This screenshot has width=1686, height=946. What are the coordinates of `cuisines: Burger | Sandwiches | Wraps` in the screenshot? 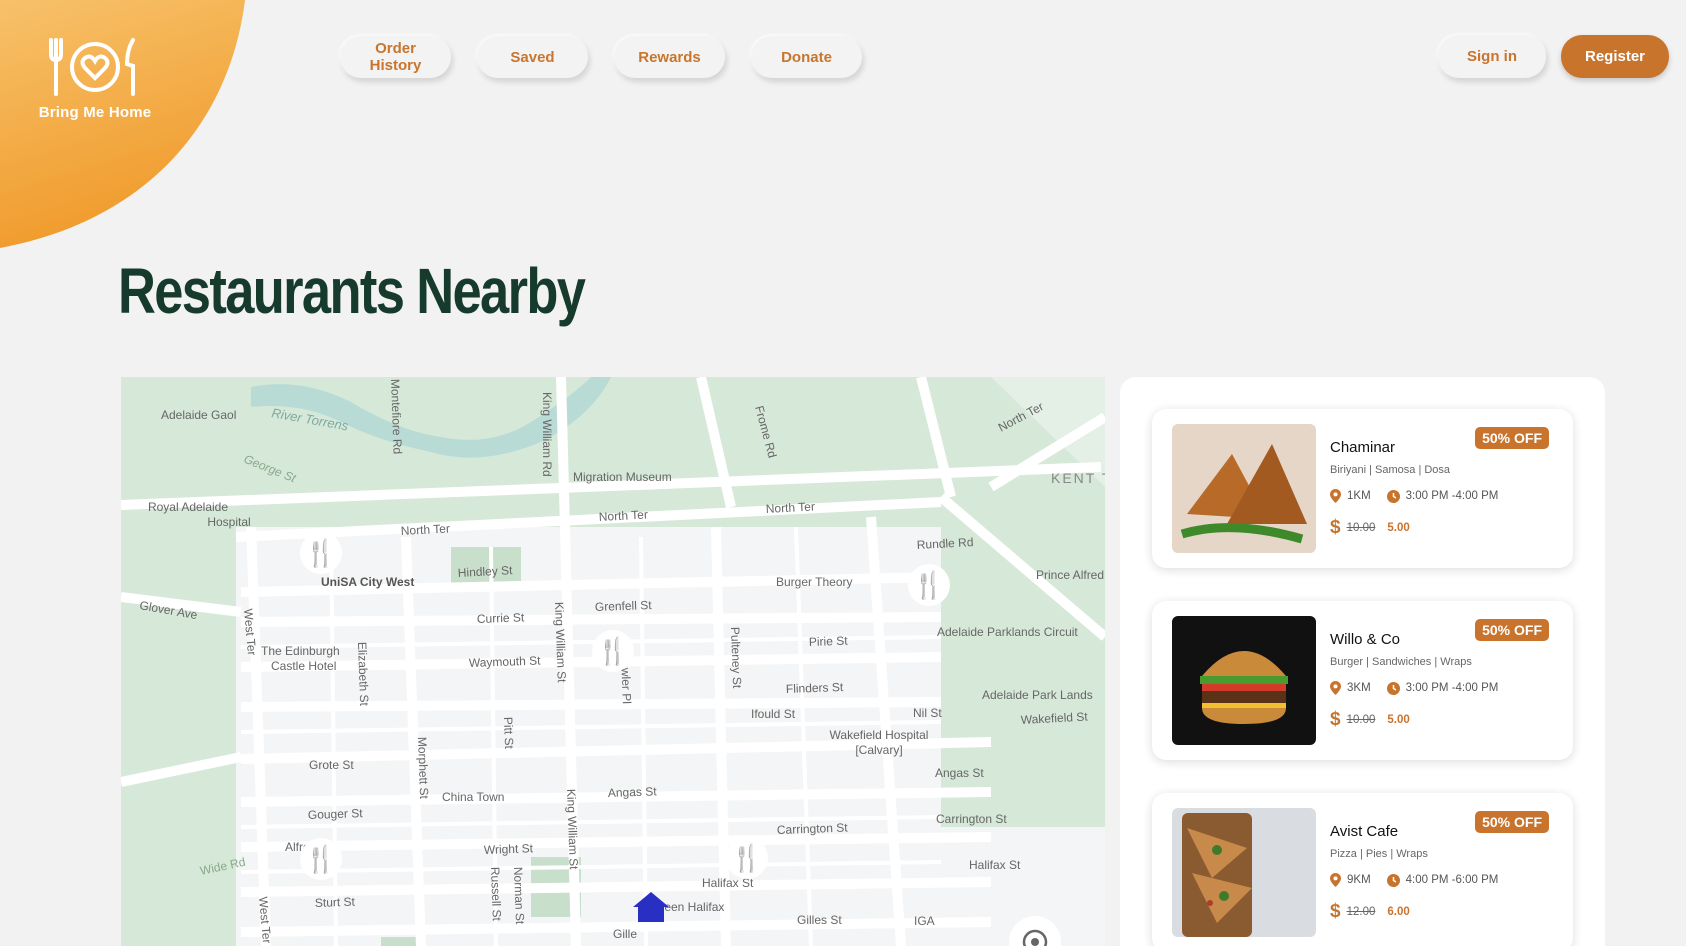 It's located at (1401, 662).